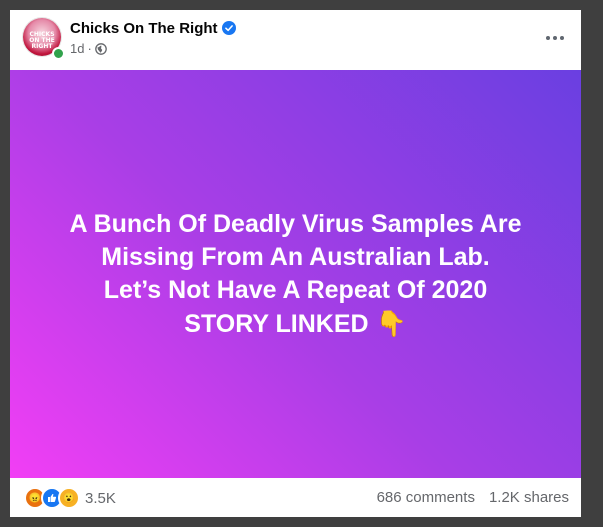  I want to click on engagement-stats: 686 comments 1.2K shares, so click(473, 497).